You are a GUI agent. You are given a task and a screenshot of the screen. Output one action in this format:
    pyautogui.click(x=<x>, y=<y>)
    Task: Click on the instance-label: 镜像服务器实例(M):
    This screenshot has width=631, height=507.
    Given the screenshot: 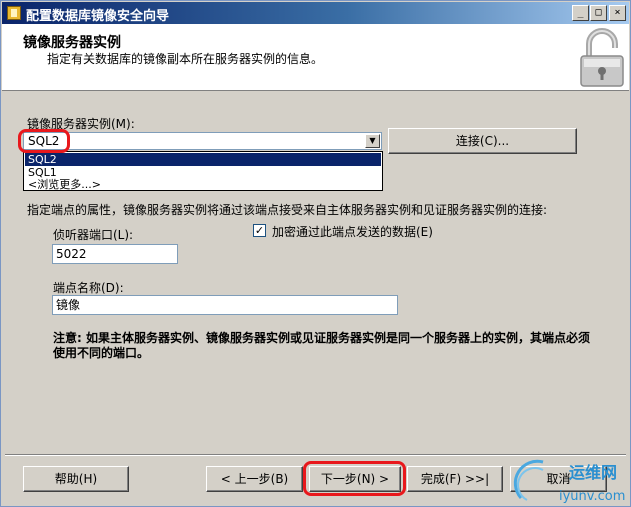 What is the action you would take?
    pyautogui.click(x=81, y=124)
    